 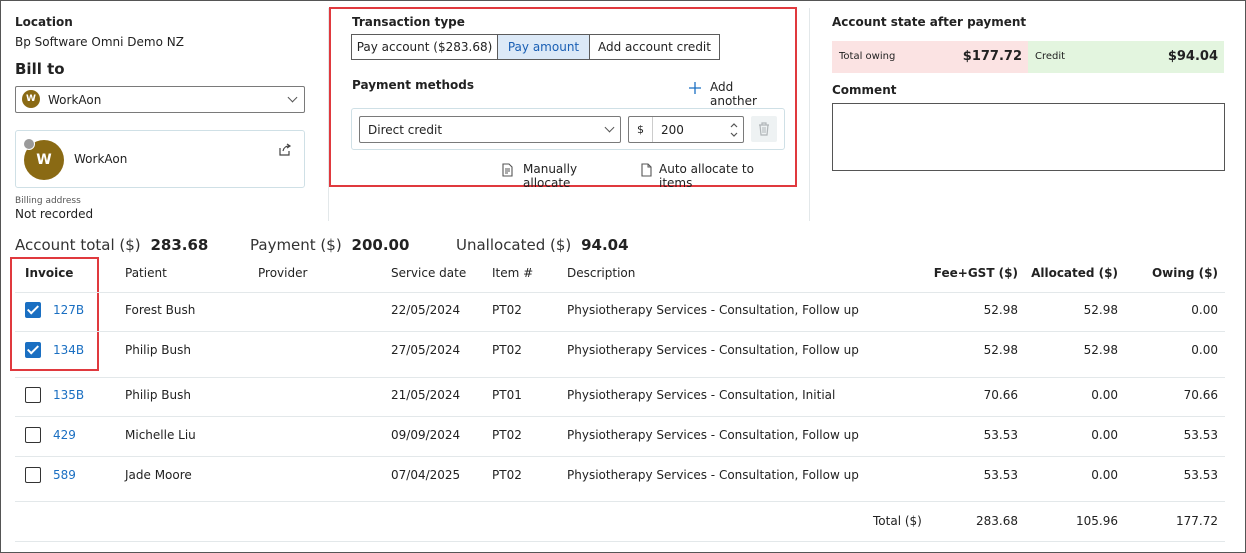 I want to click on location-value: Bp Software Omni Demo NZ, so click(x=99, y=42).